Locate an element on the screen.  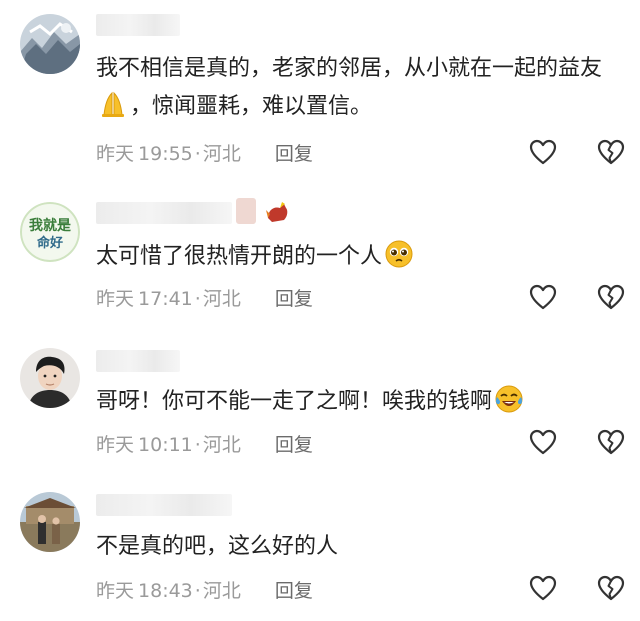
username-badge is located at coordinates (246, 211).